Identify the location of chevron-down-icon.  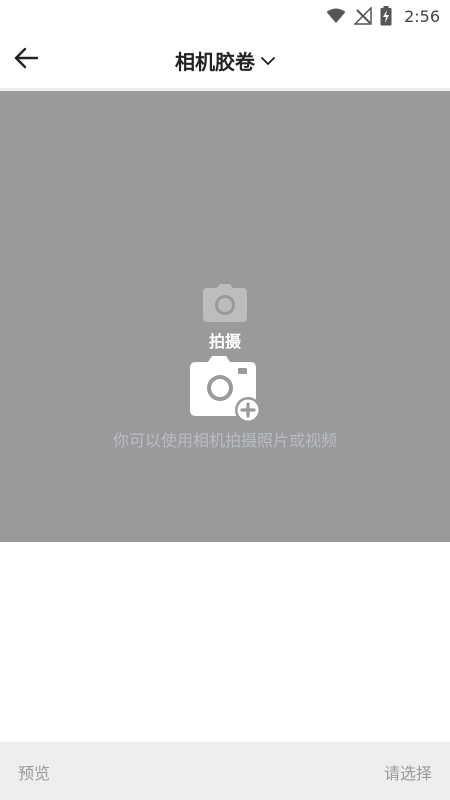
(268, 60).